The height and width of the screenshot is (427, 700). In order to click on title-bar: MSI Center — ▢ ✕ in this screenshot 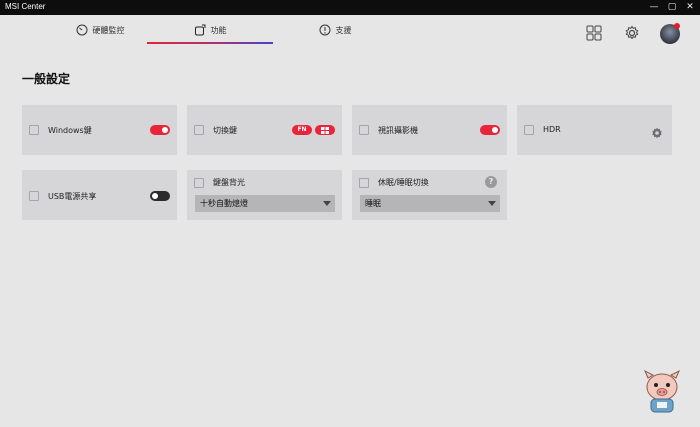, I will do `click(350, 7)`.